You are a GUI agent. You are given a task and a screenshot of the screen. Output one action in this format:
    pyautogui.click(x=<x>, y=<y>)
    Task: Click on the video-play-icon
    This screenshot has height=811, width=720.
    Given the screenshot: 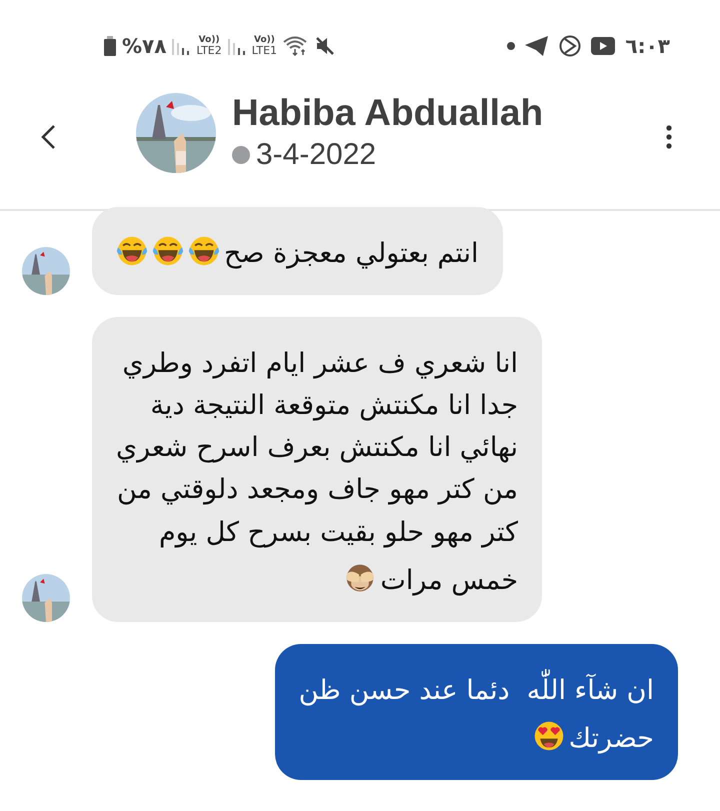 What is the action you would take?
    pyautogui.click(x=603, y=46)
    